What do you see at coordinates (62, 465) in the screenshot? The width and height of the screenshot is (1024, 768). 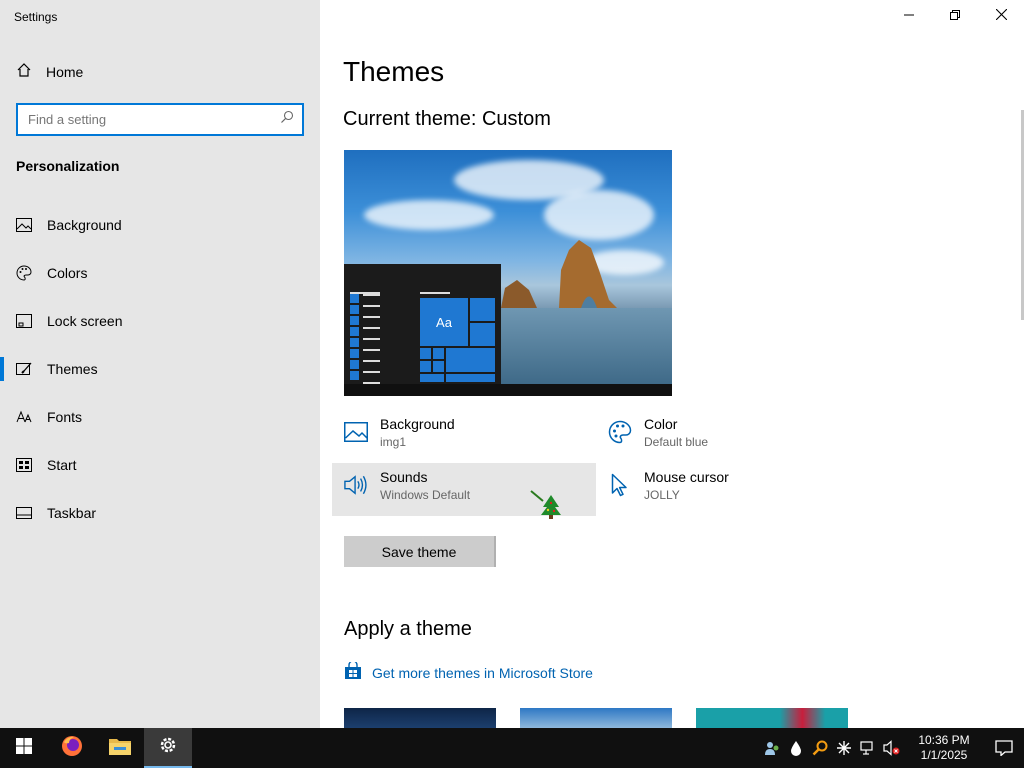 I see `sidebar-item-label: Start` at bounding box center [62, 465].